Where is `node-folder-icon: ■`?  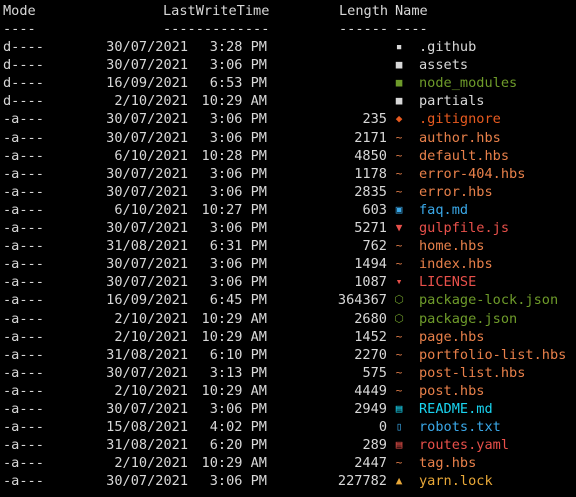 node-folder-icon: ■ is located at coordinates (399, 83).